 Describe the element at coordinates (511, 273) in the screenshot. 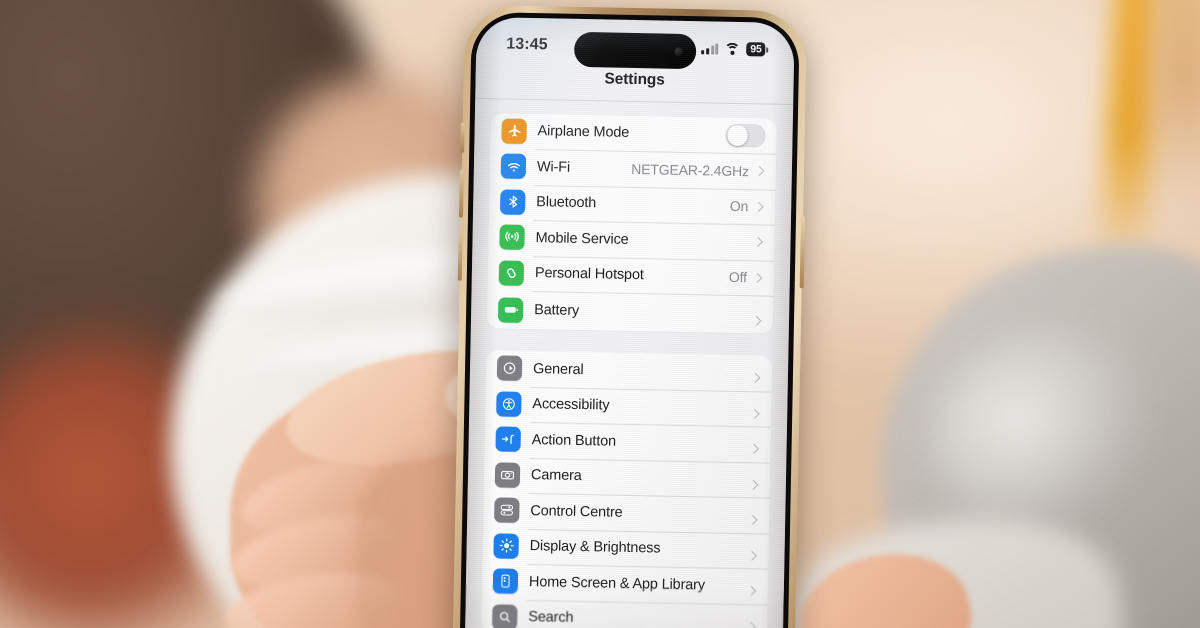

I see `hotspot-icon` at that location.